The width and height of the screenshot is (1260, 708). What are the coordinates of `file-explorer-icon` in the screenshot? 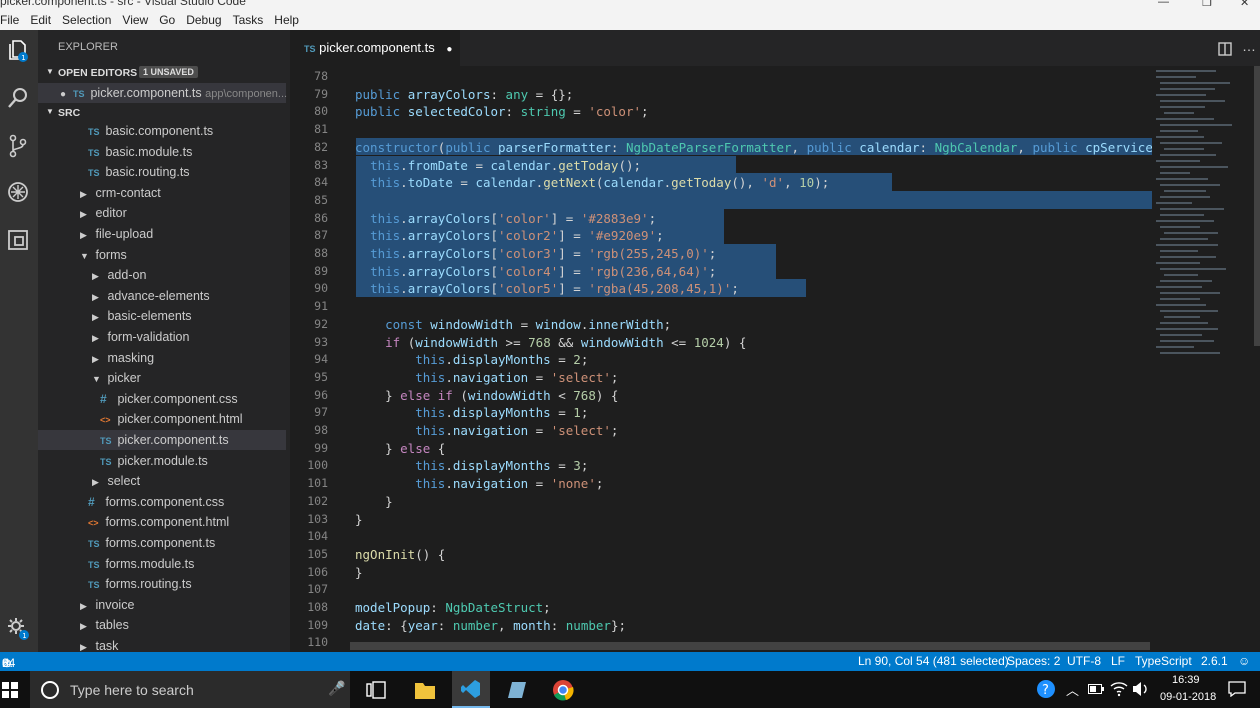 It's located at (425, 690).